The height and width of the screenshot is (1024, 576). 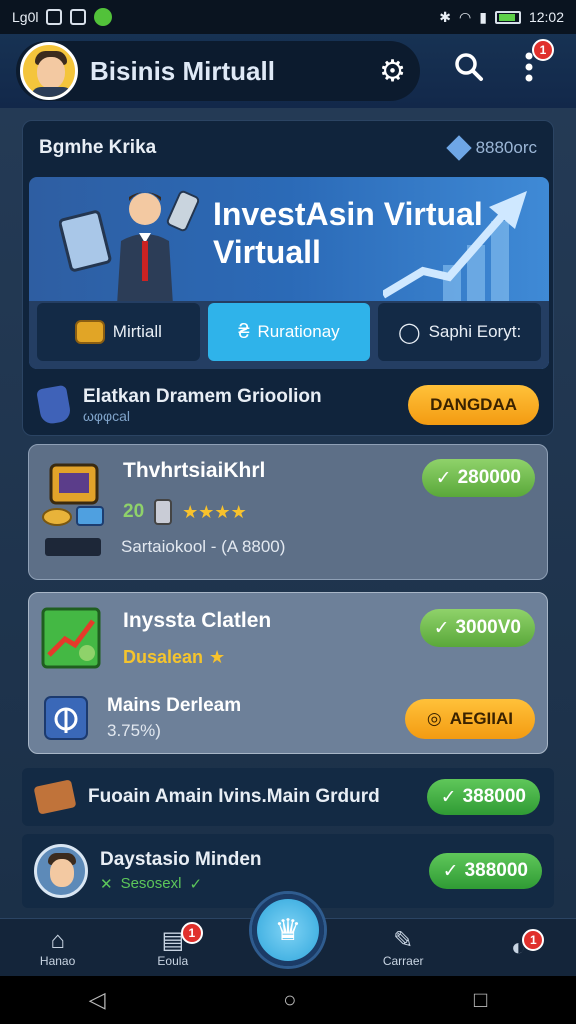 What do you see at coordinates (244, 331) in the screenshot?
I see `currency-icon: ₴` at bounding box center [244, 331].